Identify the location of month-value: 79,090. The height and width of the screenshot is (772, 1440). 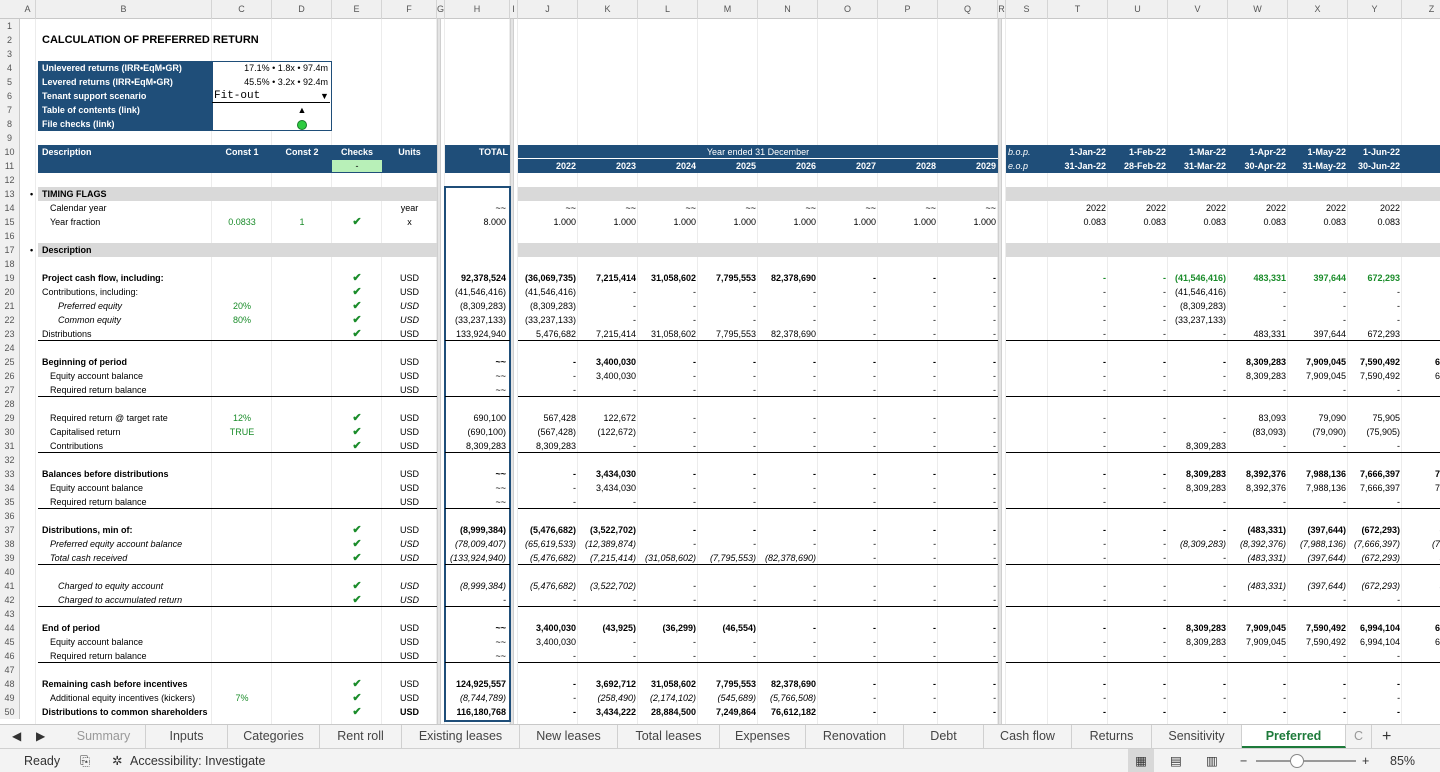
(1318, 418).